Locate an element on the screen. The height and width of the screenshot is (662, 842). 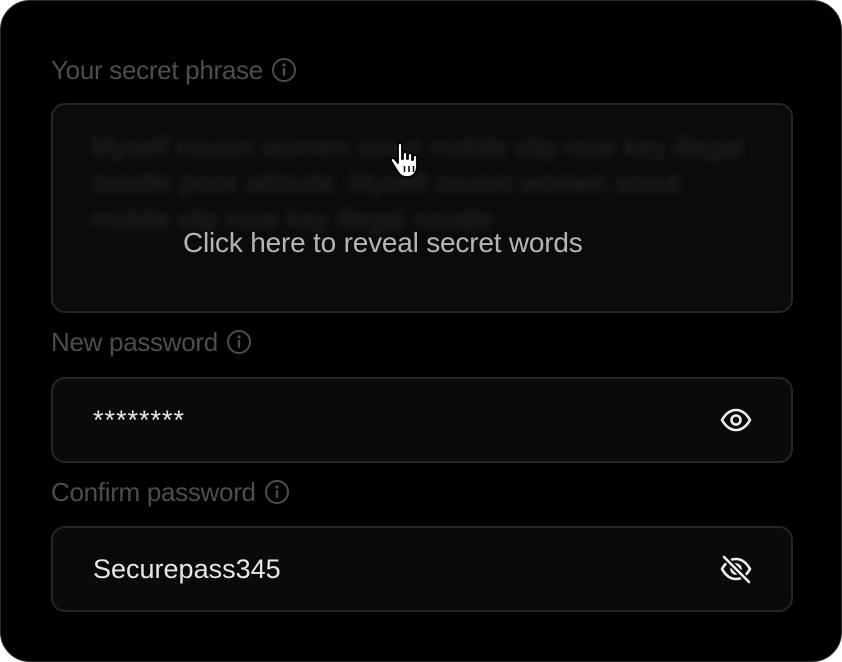
new-password-label-row: New password is located at coordinates (151, 342).